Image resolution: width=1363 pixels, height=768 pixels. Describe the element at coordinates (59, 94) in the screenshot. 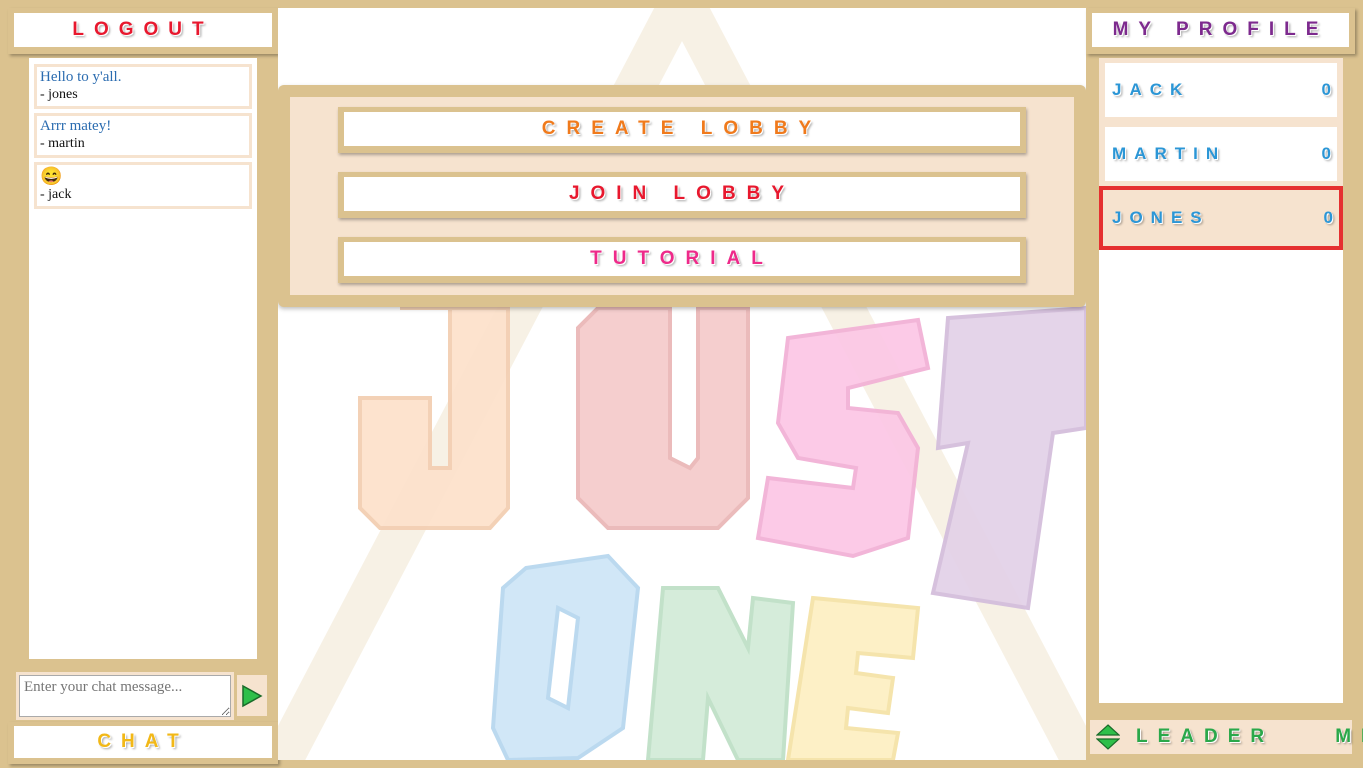

I see `chat-message-author: - jones` at that location.